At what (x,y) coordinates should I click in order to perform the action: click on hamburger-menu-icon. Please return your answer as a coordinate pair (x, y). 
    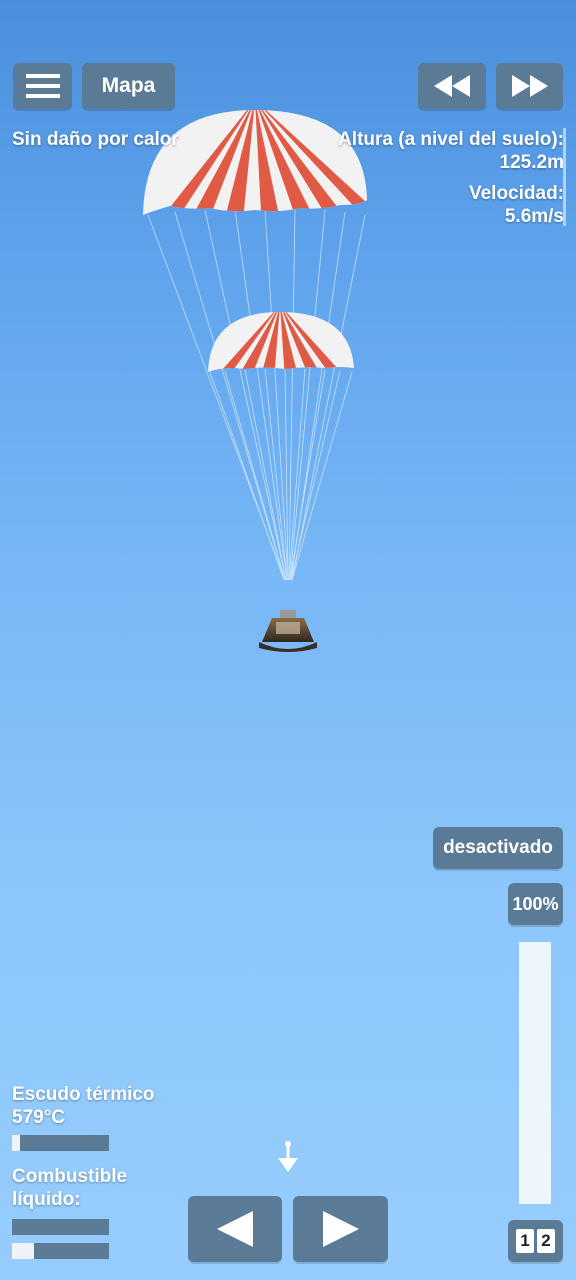
    Looking at the image, I should click on (42, 86).